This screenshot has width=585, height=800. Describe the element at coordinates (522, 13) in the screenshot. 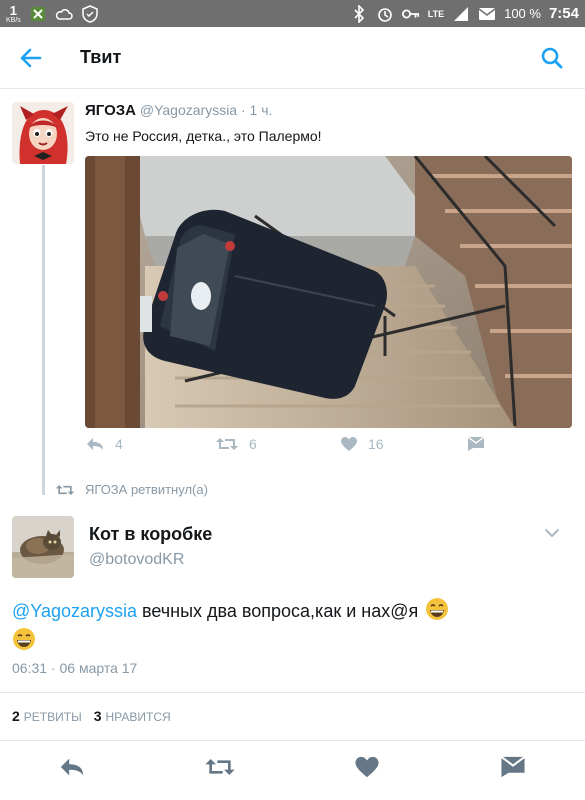

I see `battery-level: 100 %` at that location.